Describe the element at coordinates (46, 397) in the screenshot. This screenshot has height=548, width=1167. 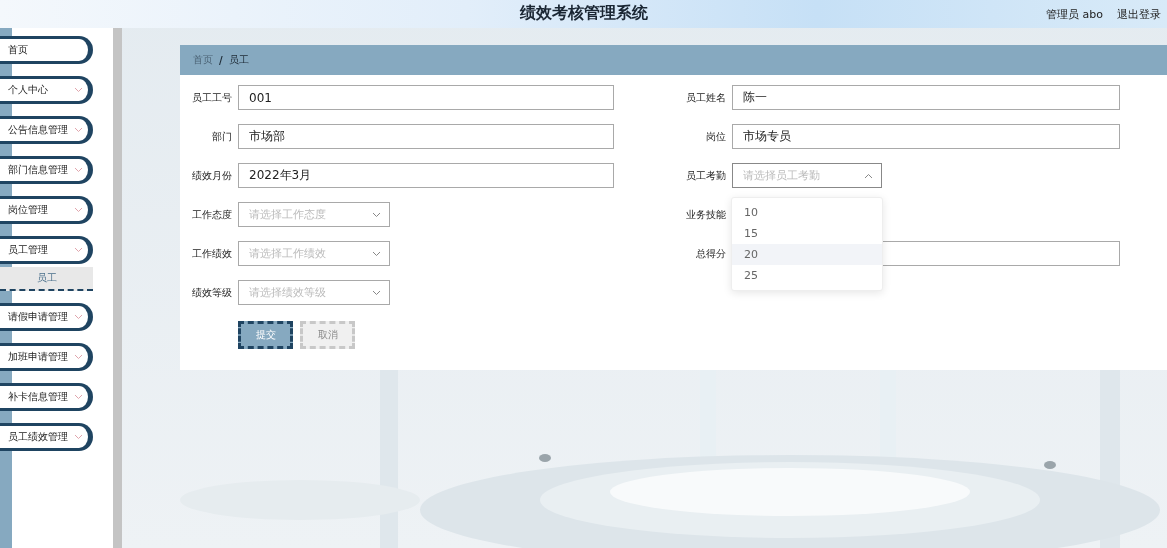
I see `menu-item: 补卡信息管理` at that location.